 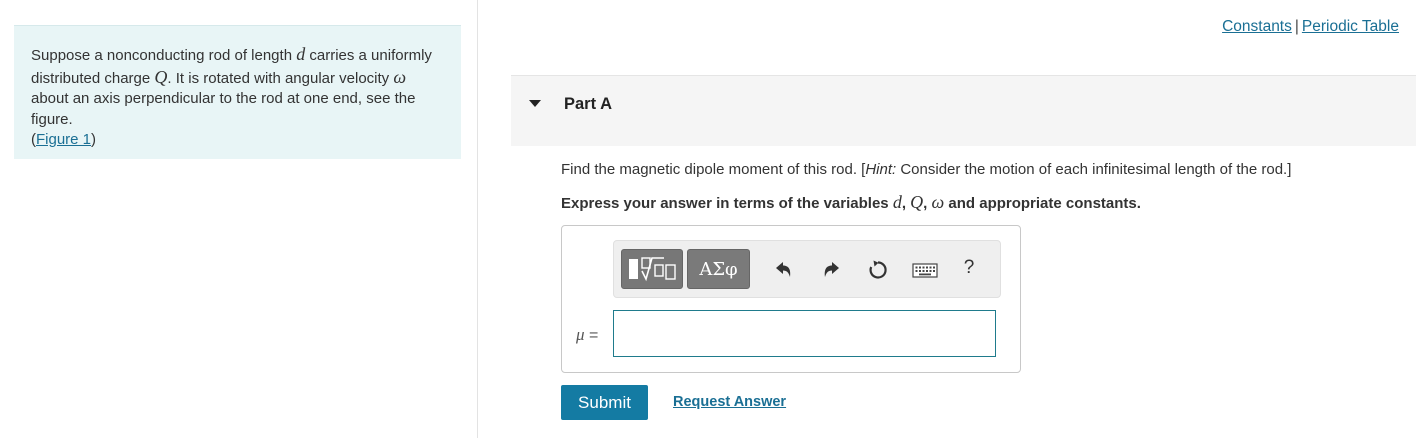 I want to click on constants-link: Constants, so click(x=1257, y=26).